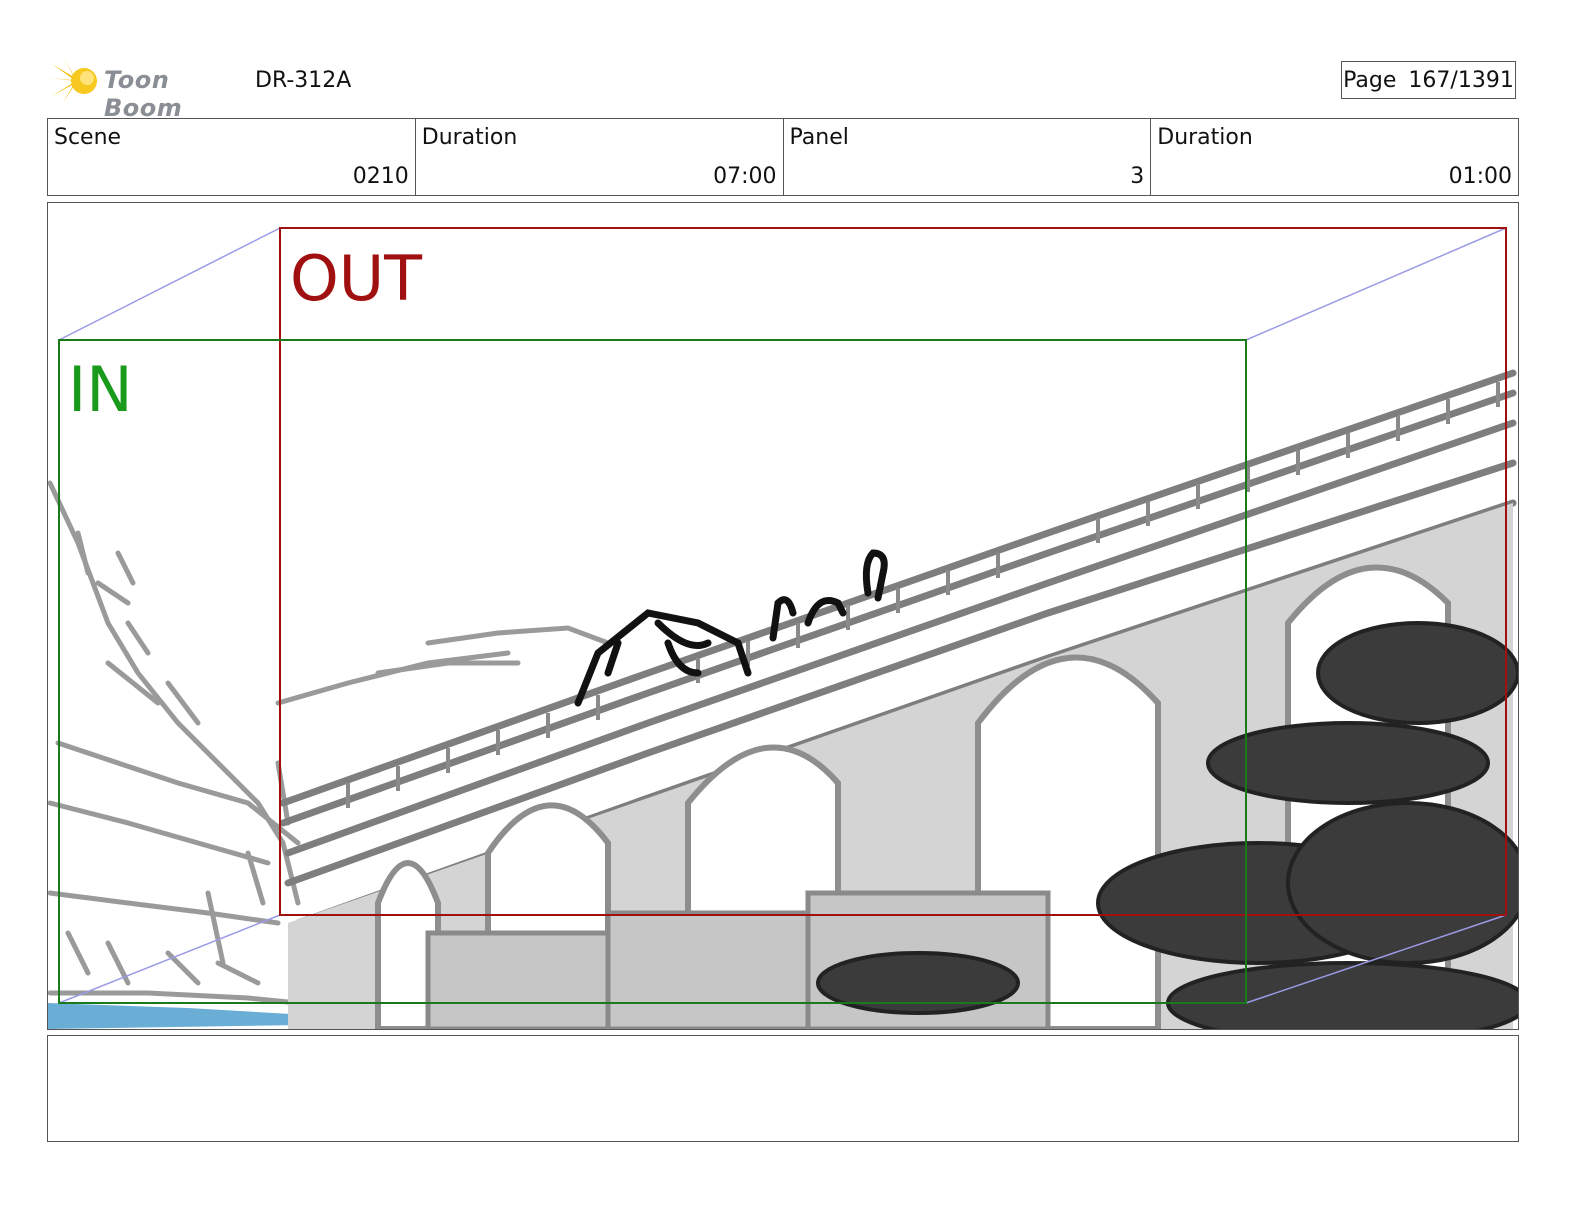  I want to click on in-label: IN, so click(100, 389).